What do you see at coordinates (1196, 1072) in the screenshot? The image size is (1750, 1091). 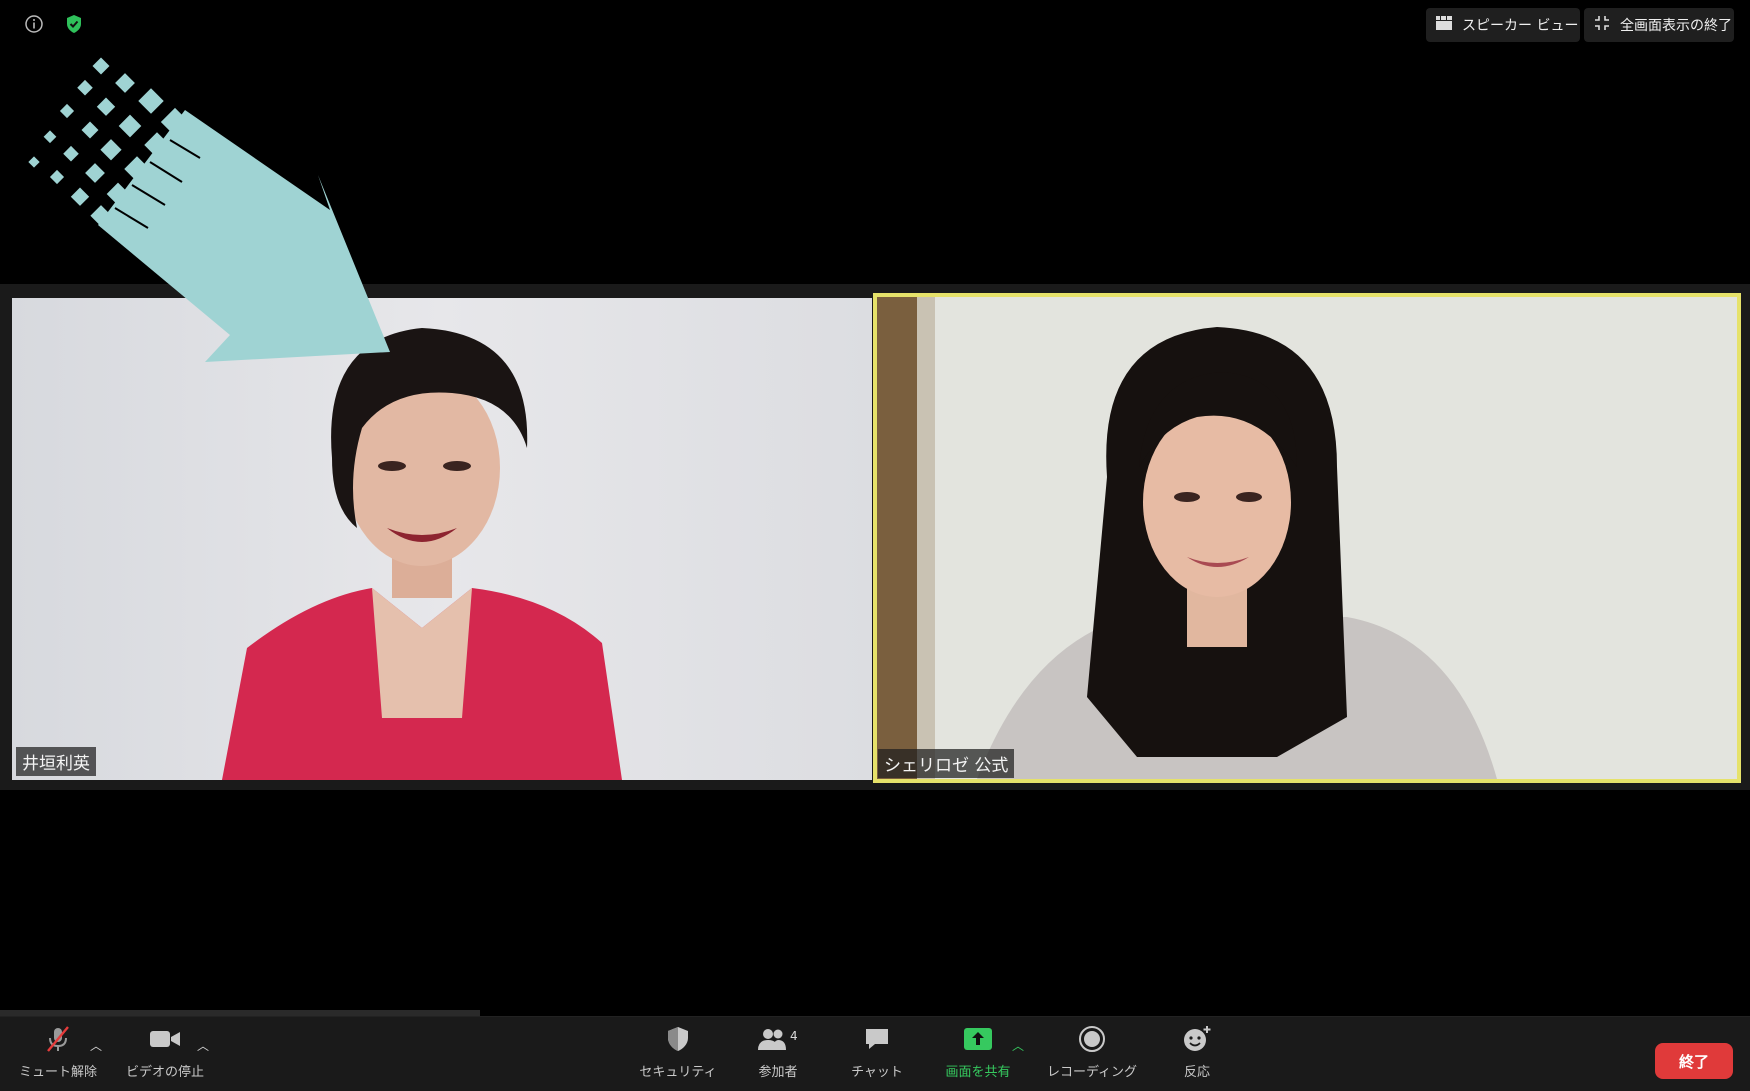 I see `reactions-label: 反応` at bounding box center [1196, 1072].